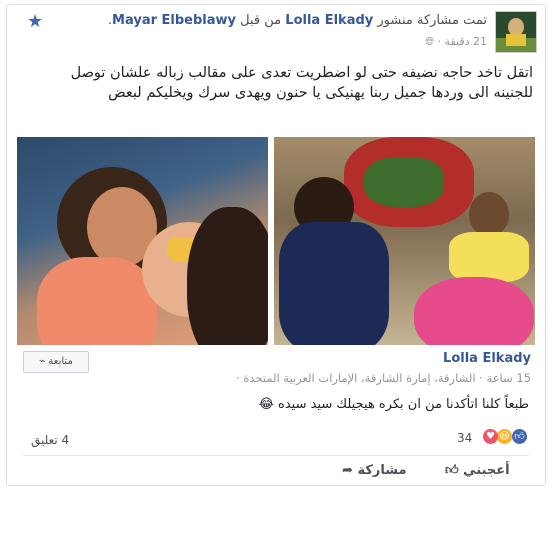 This screenshot has height=544, width=550. Describe the element at coordinates (35, 21) in the screenshot. I see `star-icon: ★` at that location.